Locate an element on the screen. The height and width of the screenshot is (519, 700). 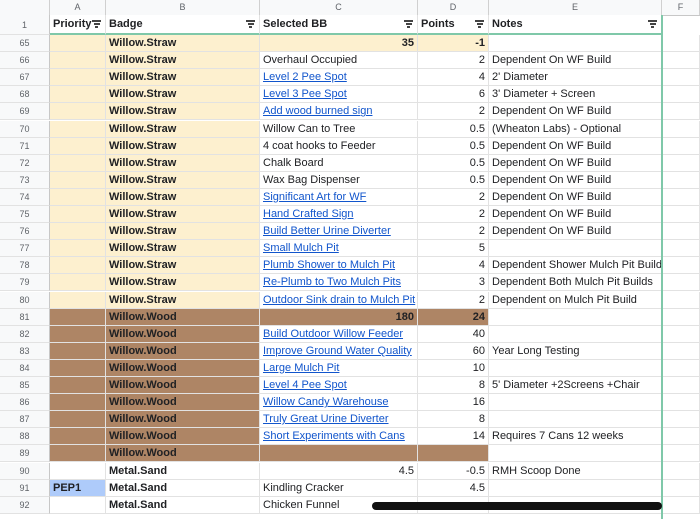
points-cell: 16 is located at coordinates (453, 403).